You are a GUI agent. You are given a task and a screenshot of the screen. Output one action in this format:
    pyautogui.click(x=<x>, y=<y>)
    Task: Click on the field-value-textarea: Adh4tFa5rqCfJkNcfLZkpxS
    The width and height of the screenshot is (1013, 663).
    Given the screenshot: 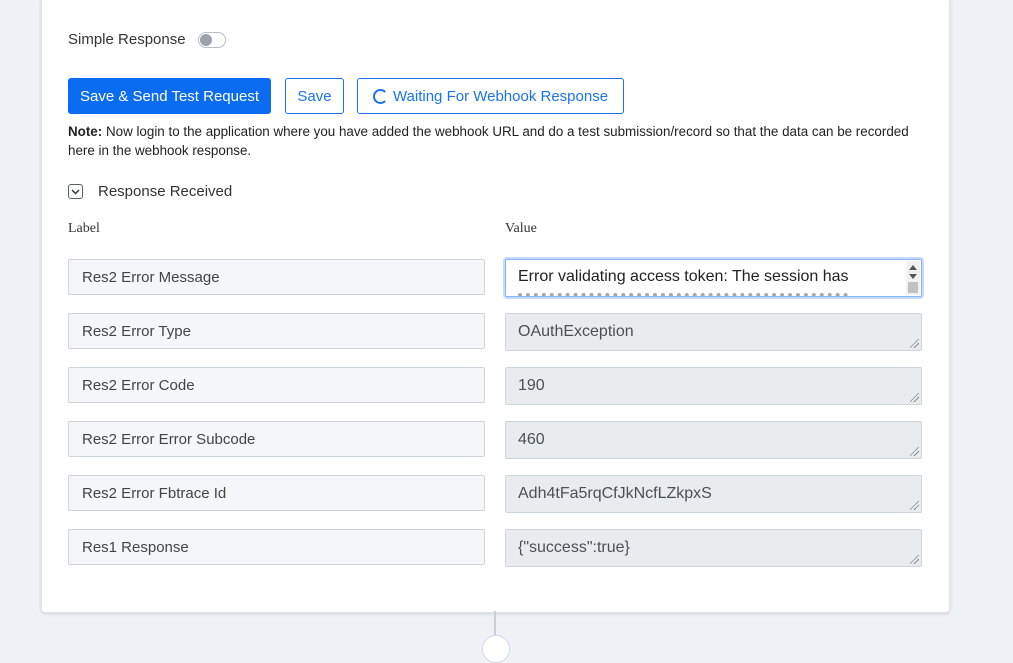 What is the action you would take?
    pyautogui.click(x=713, y=494)
    